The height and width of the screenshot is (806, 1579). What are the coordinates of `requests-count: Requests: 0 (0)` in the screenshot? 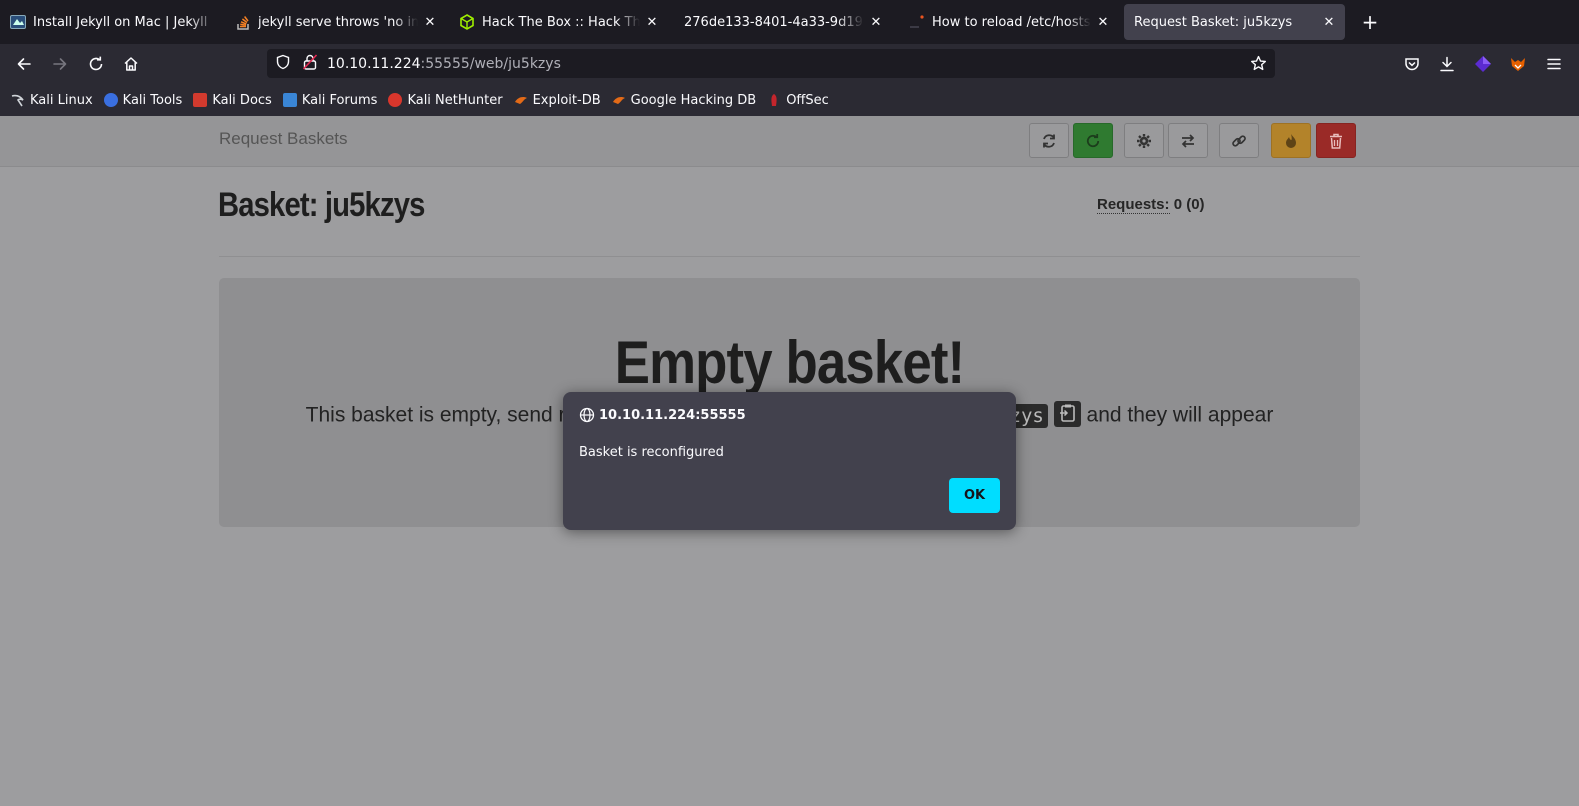 It's located at (1151, 205).